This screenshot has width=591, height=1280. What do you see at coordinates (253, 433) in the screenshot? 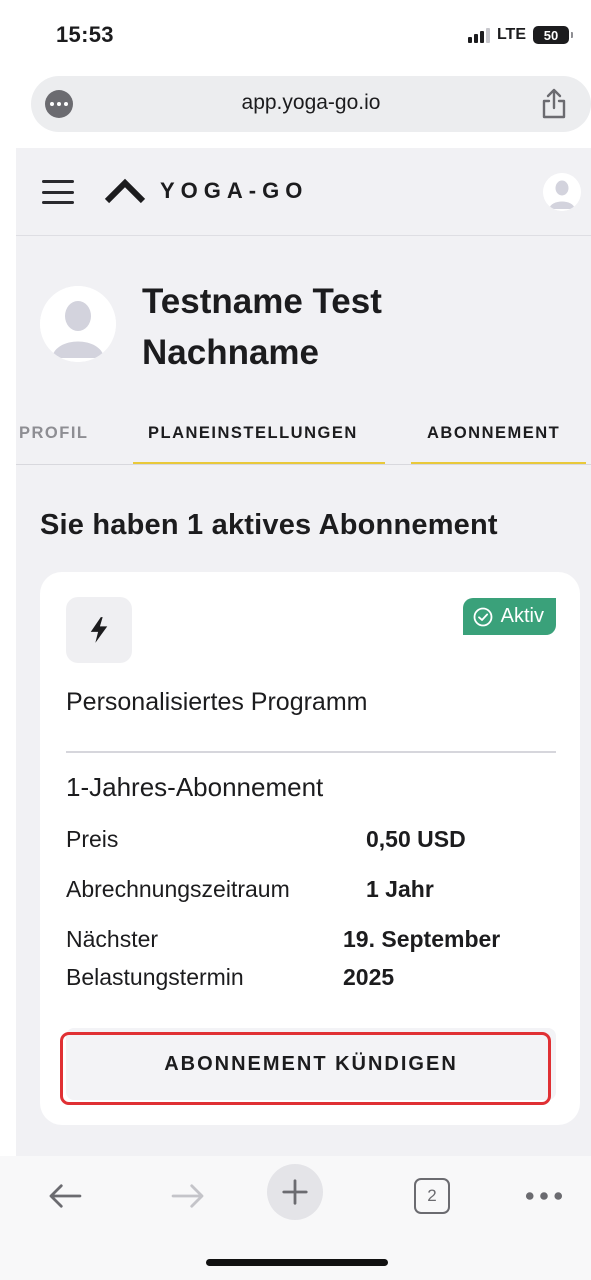
I see `tab-planeinstellungen: PLANEINSTELLUNGEN` at bounding box center [253, 433].